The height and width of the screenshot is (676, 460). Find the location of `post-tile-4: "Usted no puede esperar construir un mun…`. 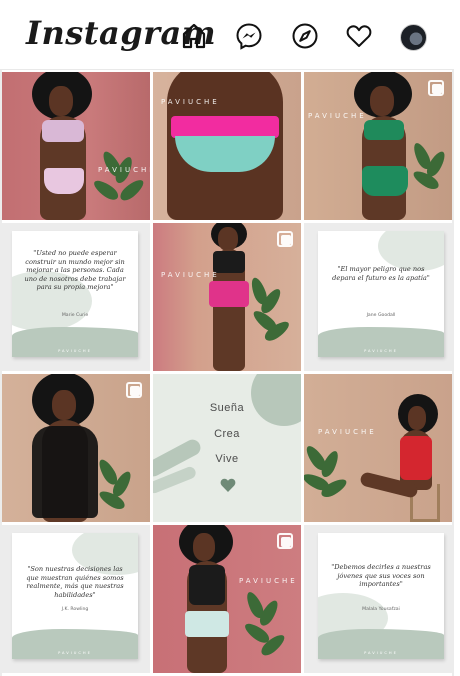

post-tile-4: "Usted no puede esperar construir un mun… is located at coordinates (76, 297).